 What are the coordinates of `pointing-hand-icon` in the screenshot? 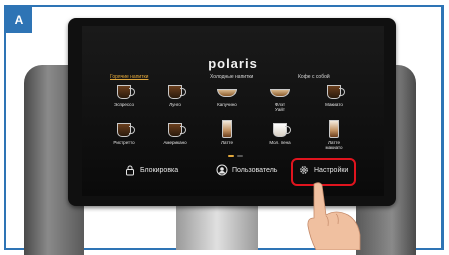 It's located at (334, 216).